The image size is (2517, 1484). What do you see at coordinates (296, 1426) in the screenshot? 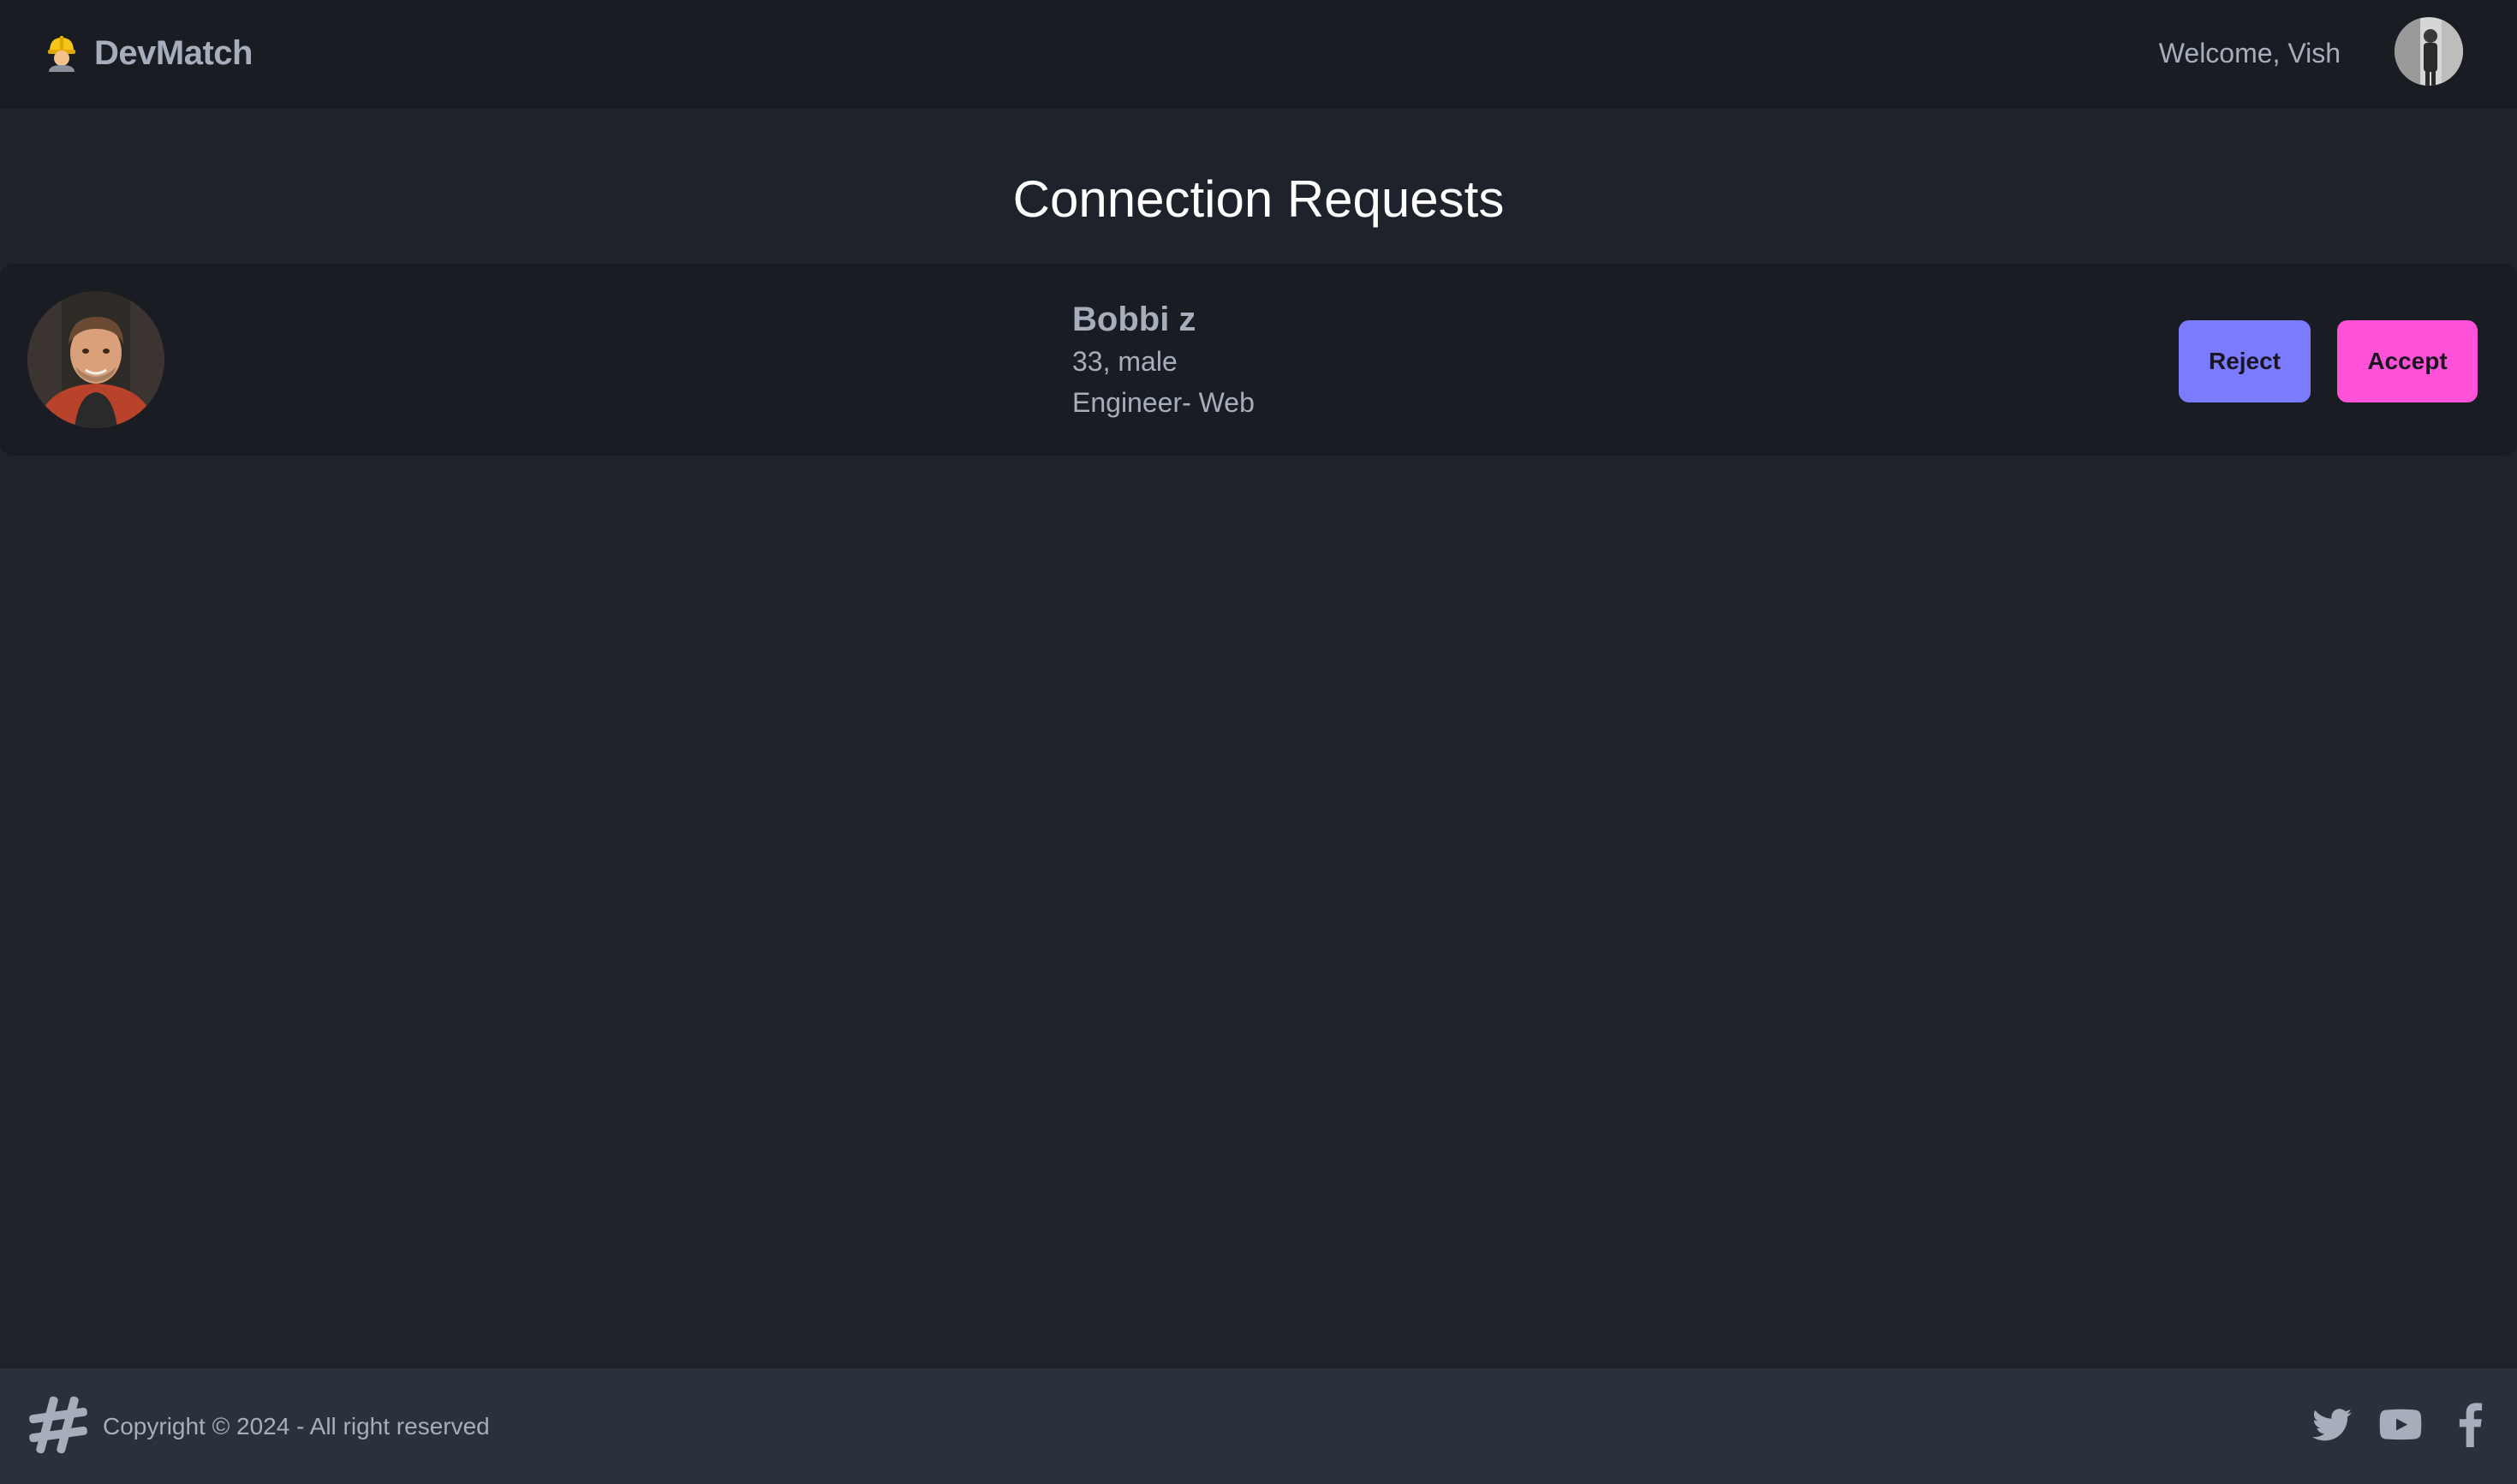
I see `copyright-text: Copyright © 2024 - All right reserved` at bounding box center [296, 1426].